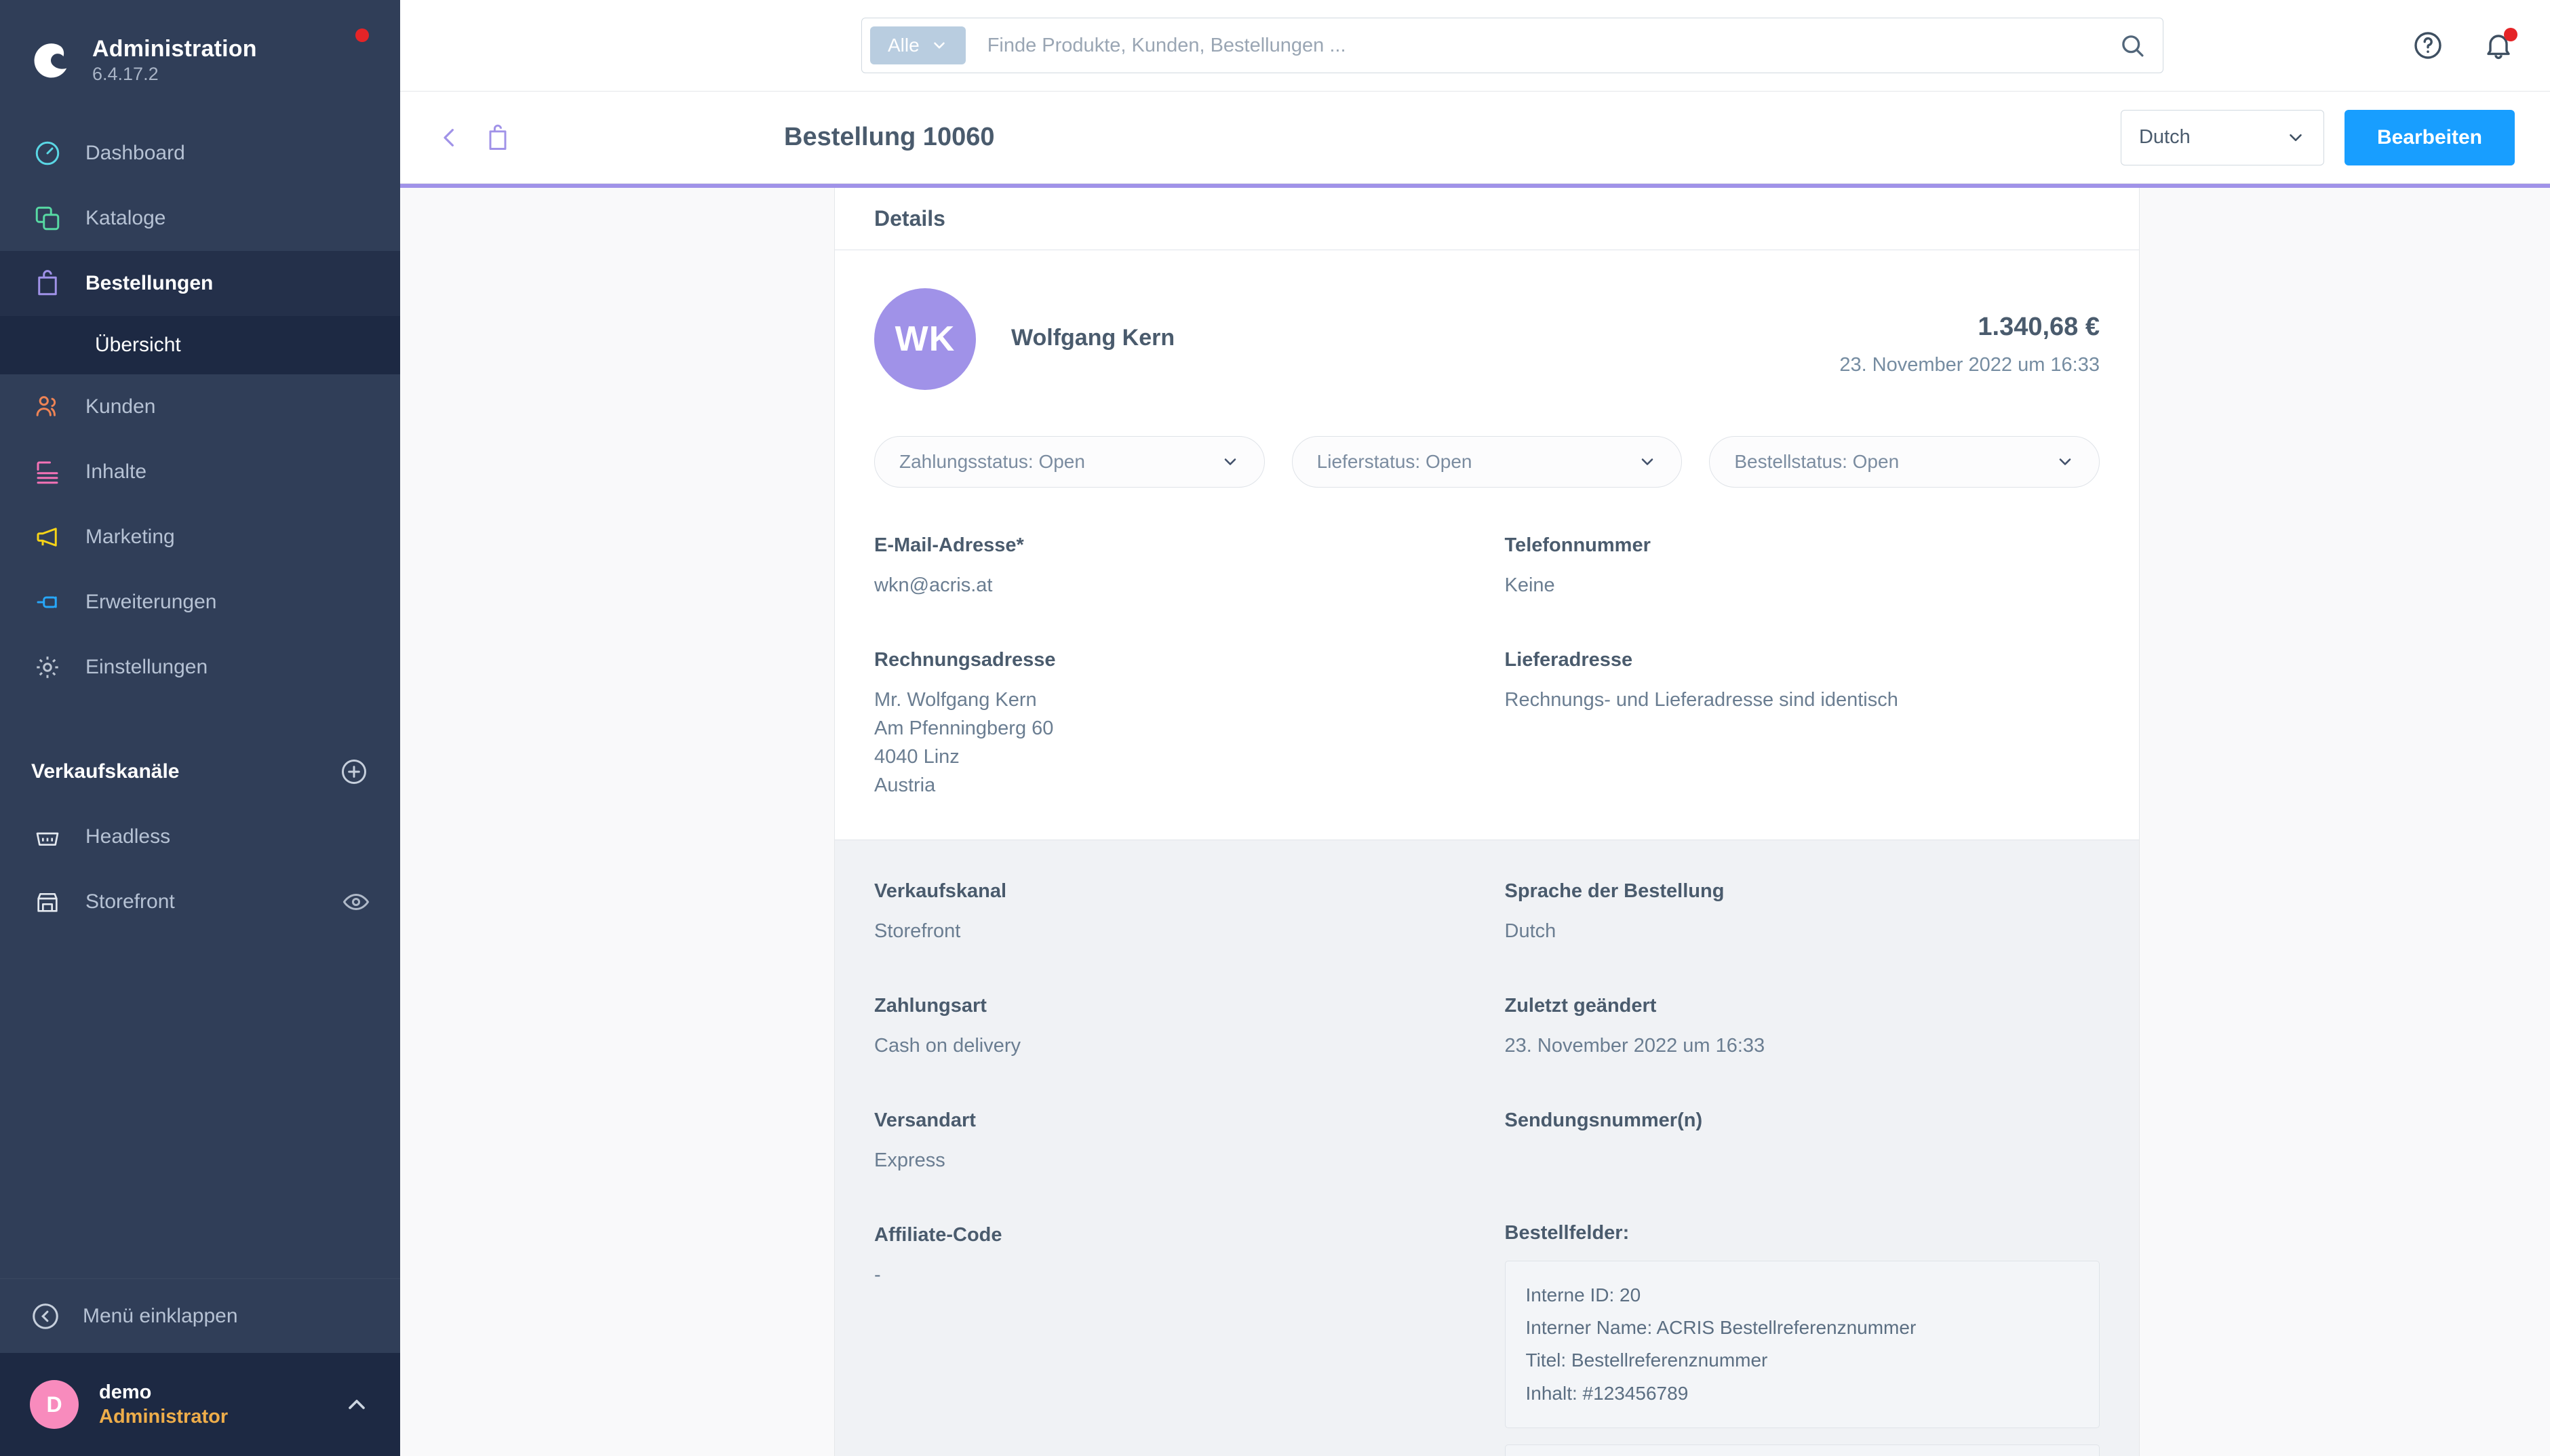 Image resolution: width=2550 pixels, height=1456 pixels. What do you see at coordinates (1541, 45) in the screenshot?
I see `search-input` at bounding box center [1541, 45].